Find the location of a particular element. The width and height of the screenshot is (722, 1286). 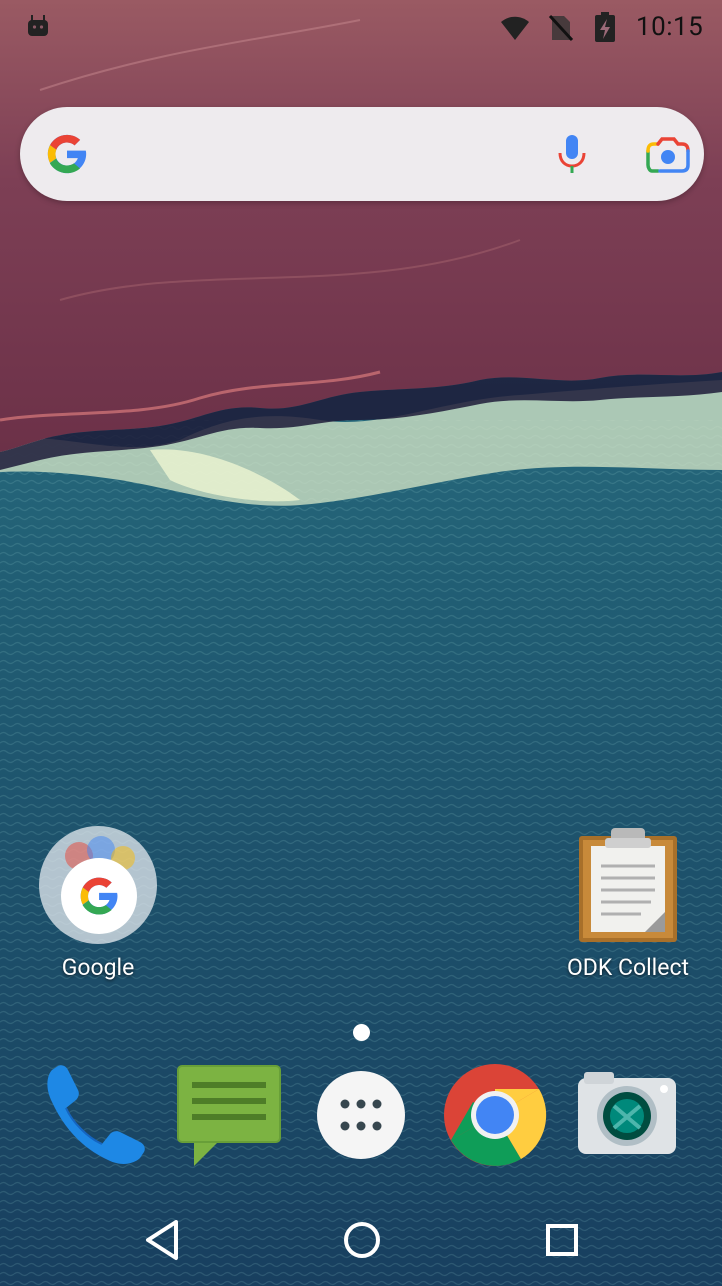

phone-icon is located at coordinates (95, 1115).